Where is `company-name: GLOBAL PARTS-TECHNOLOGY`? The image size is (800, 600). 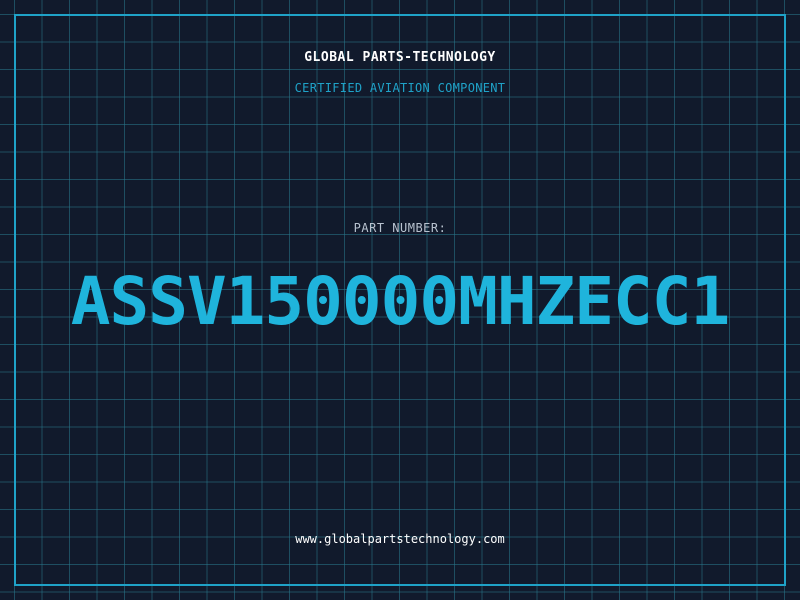 company-name: GLOBAL PARTS-TECHNOLOGY is located at coordinates (400, 57).